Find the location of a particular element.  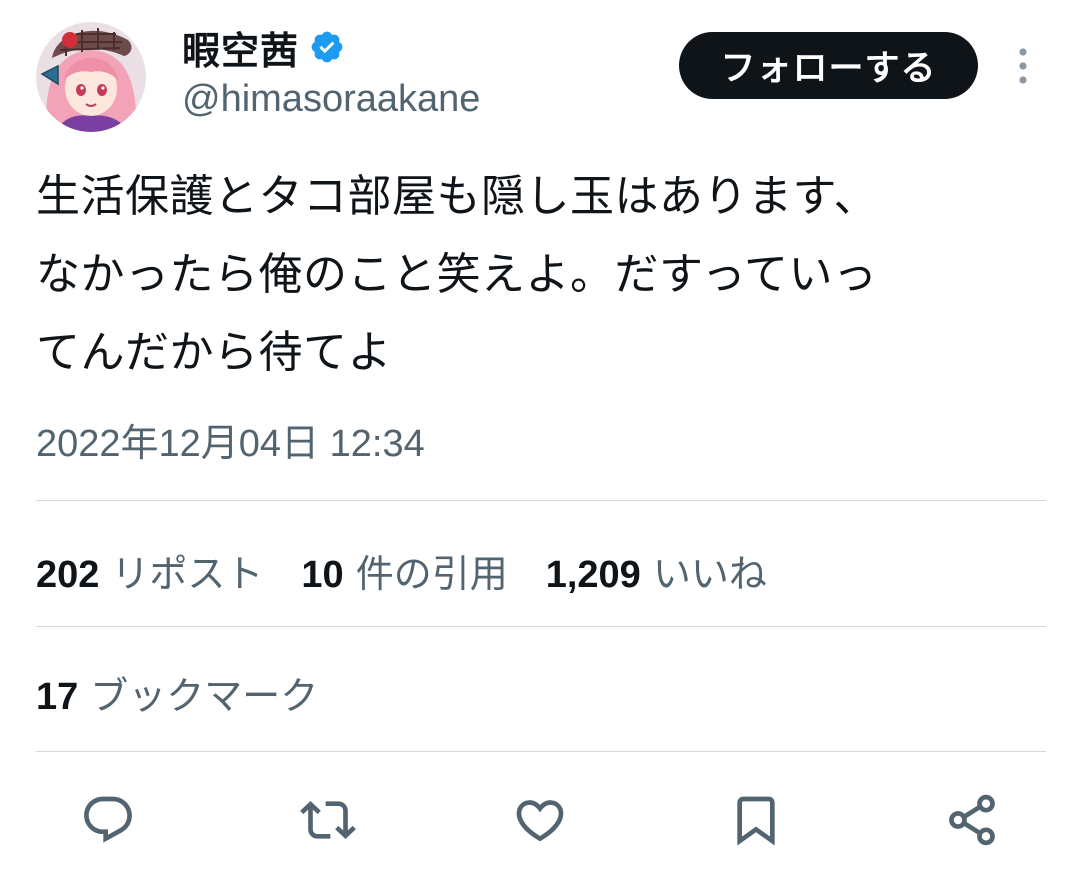

like-icon is located at coordinates (540, 820).